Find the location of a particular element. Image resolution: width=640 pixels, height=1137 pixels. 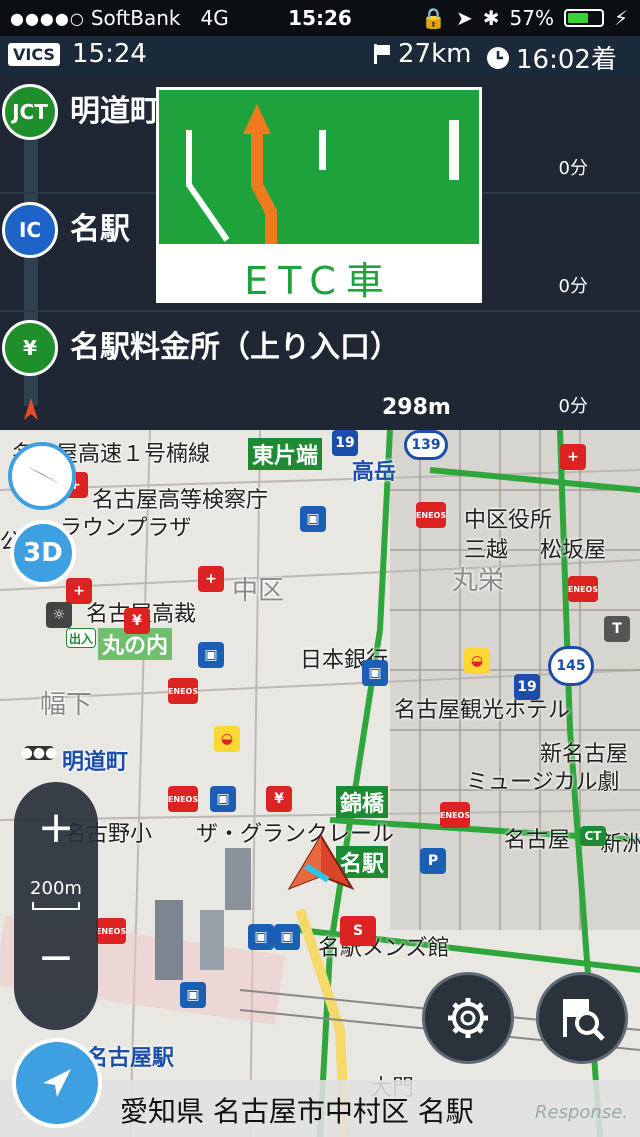

location-arrow-icon: ➤ is located at coordinates (464, 18).